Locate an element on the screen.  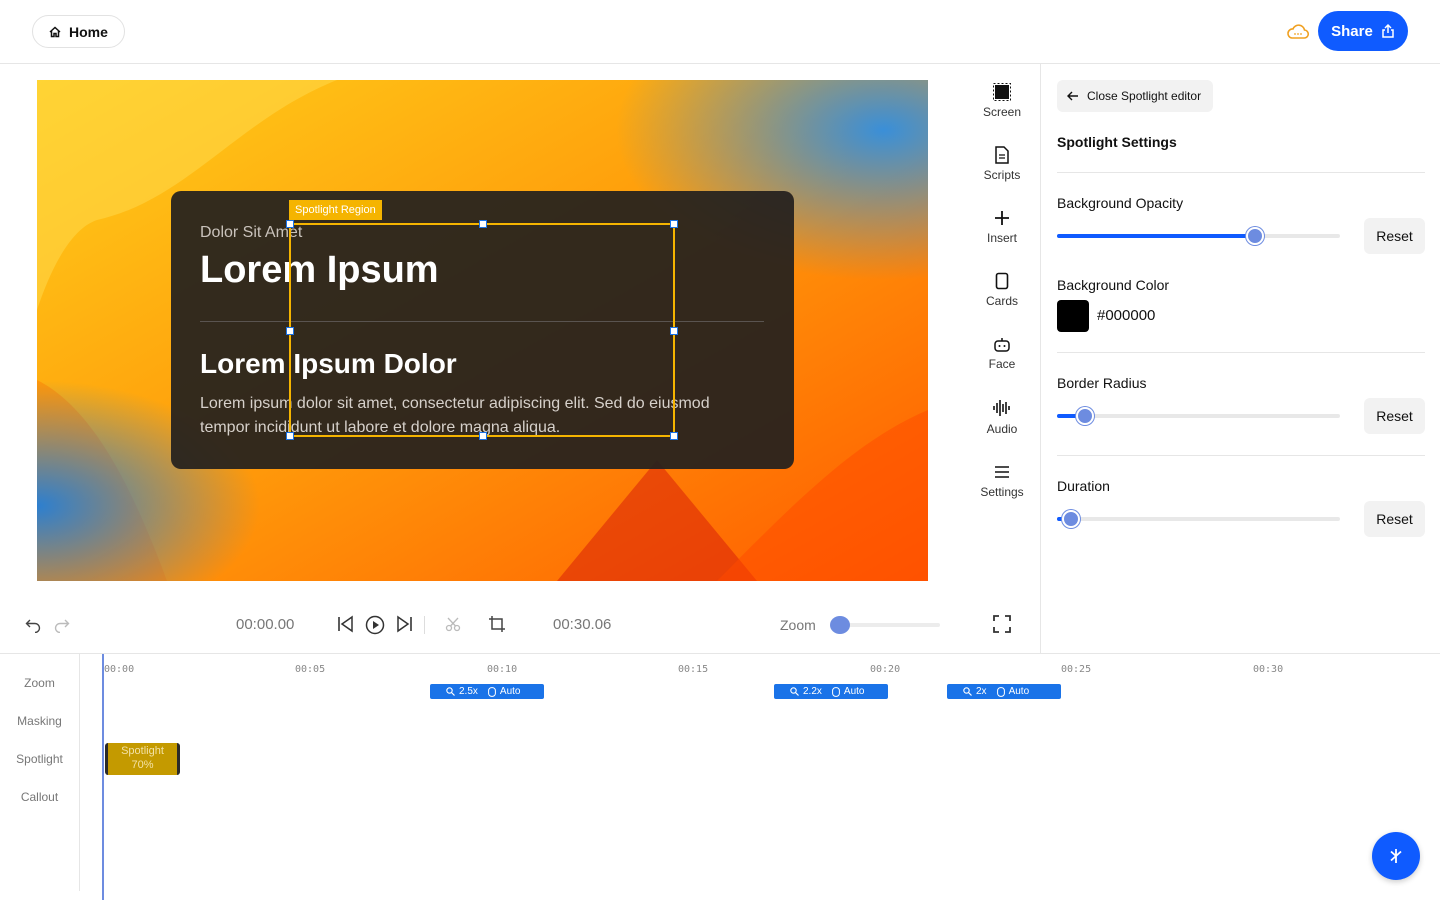
duration-slider is located at coordinates (1198, 519).